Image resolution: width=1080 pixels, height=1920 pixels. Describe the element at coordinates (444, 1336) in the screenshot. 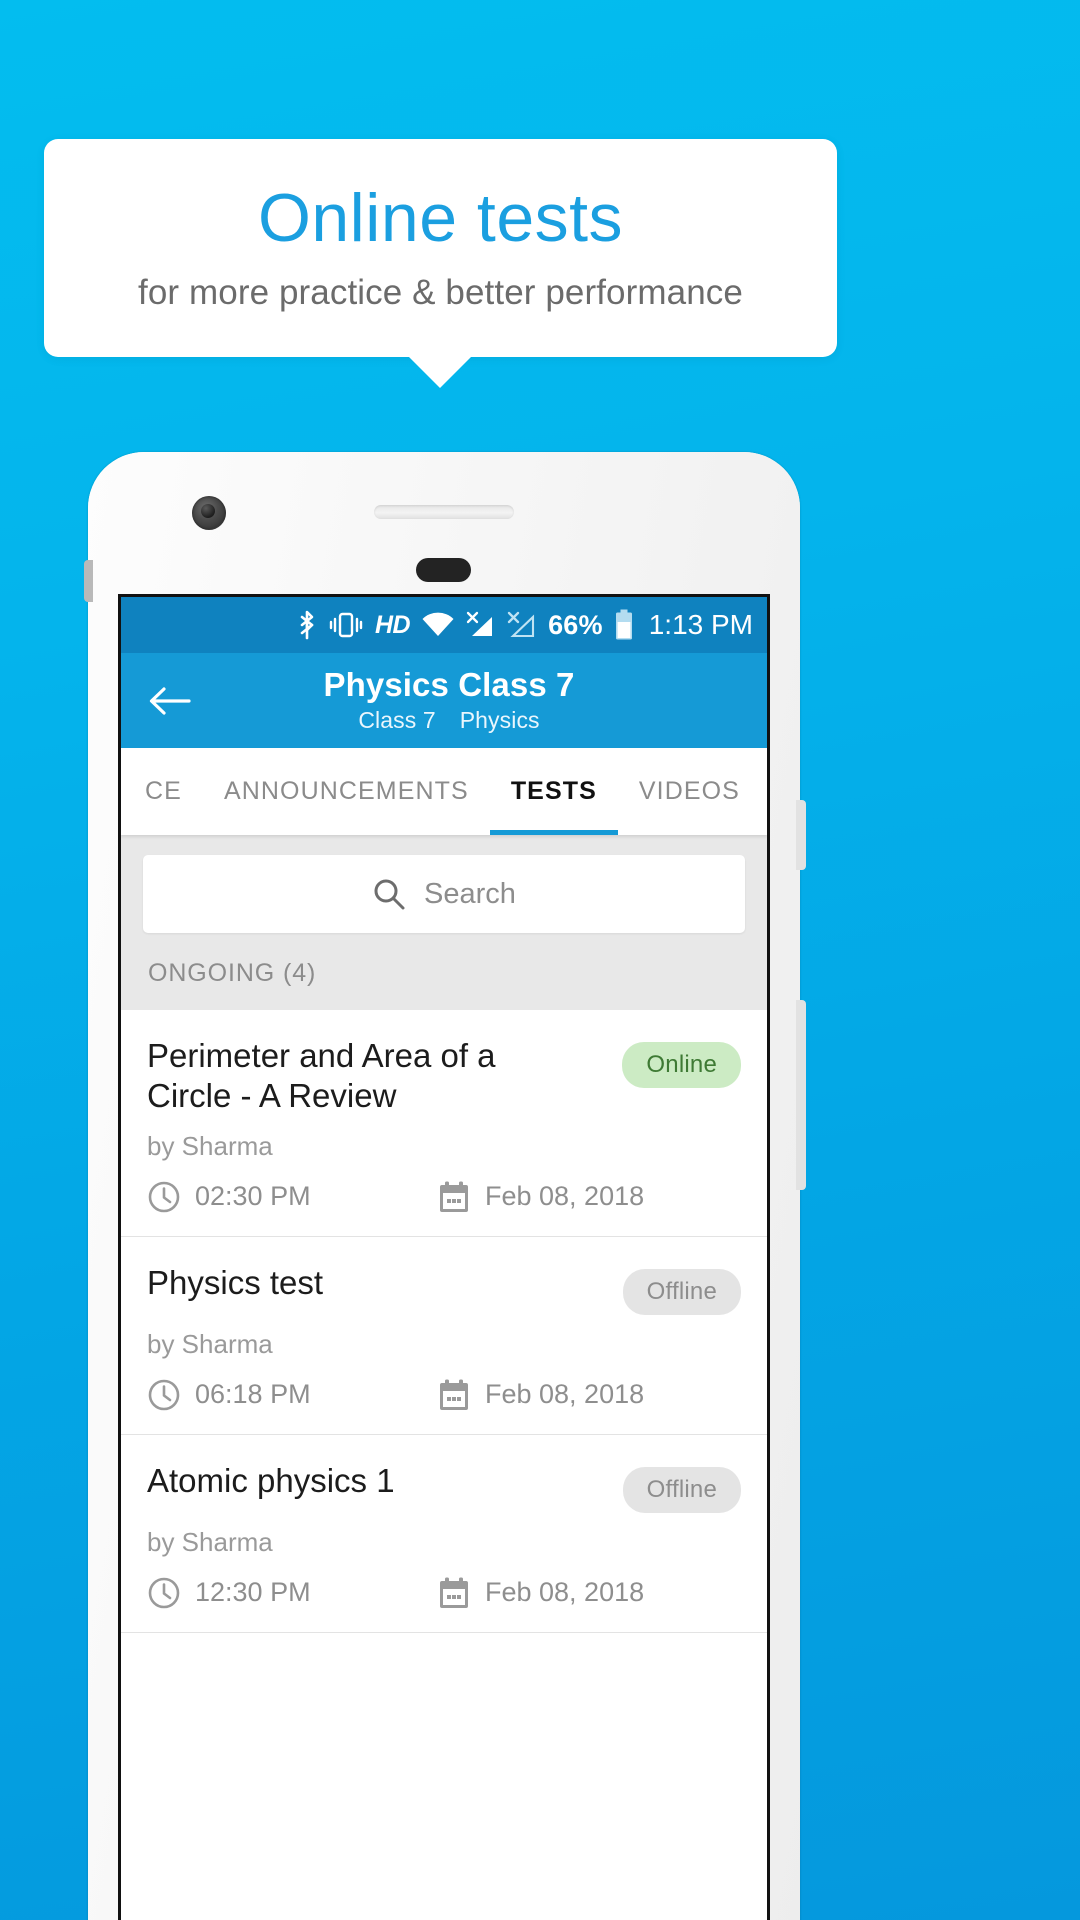

I see `list-item: Physics test Offline by Sharma 06:18 PM` at that location.